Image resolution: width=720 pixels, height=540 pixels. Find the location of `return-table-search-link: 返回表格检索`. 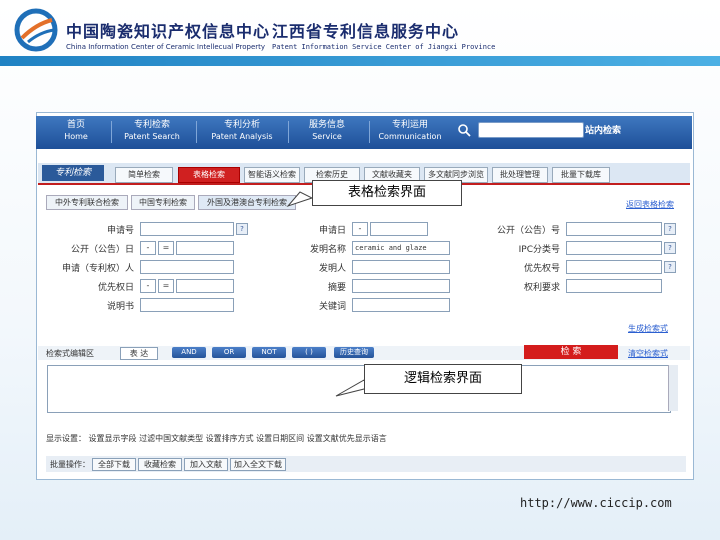

return-table-search-link: 返回表格检索 is located at coordinates (650, 204).